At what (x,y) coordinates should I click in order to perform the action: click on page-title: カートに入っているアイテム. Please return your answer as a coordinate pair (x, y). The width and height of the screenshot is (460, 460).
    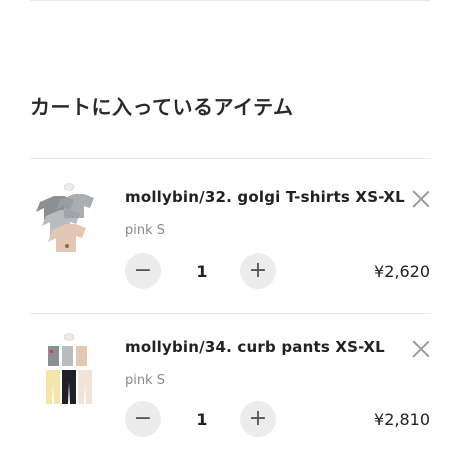
    Looking at the image, I should click on (162, 107).